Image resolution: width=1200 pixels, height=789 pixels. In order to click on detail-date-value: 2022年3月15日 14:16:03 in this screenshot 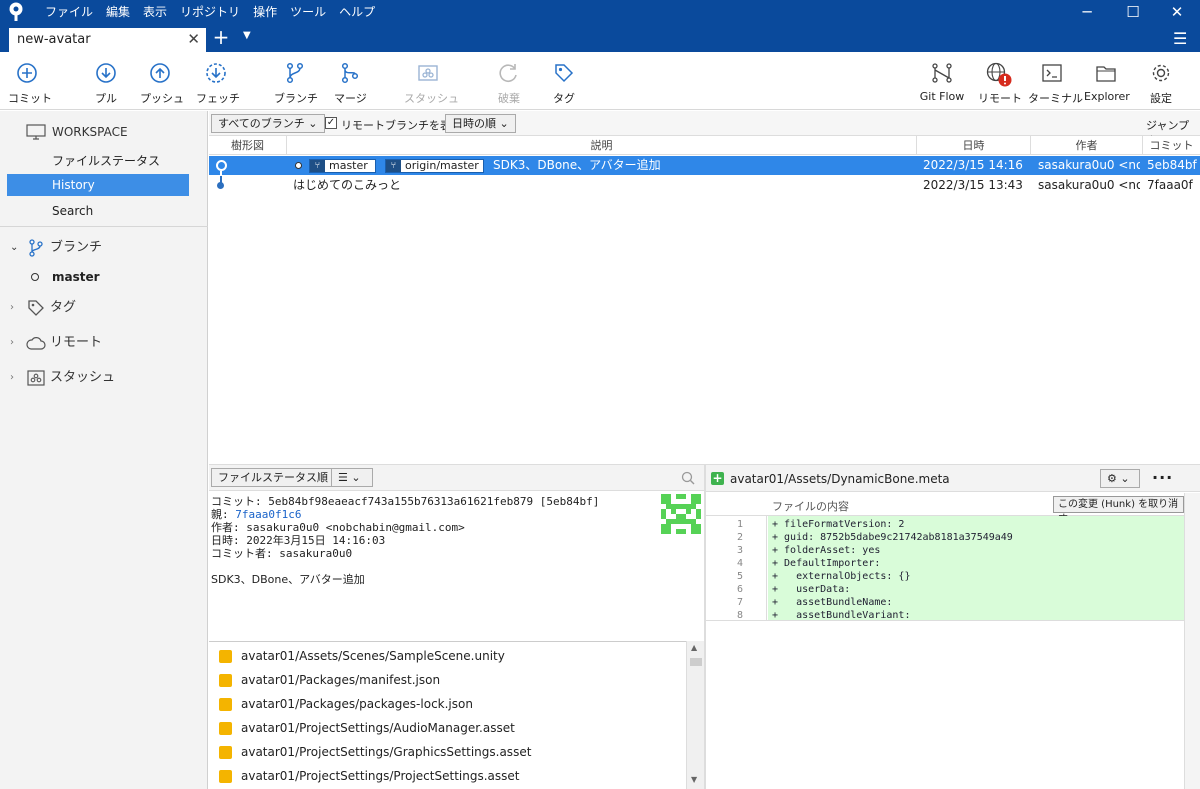, I will do `click(316, 540)`.